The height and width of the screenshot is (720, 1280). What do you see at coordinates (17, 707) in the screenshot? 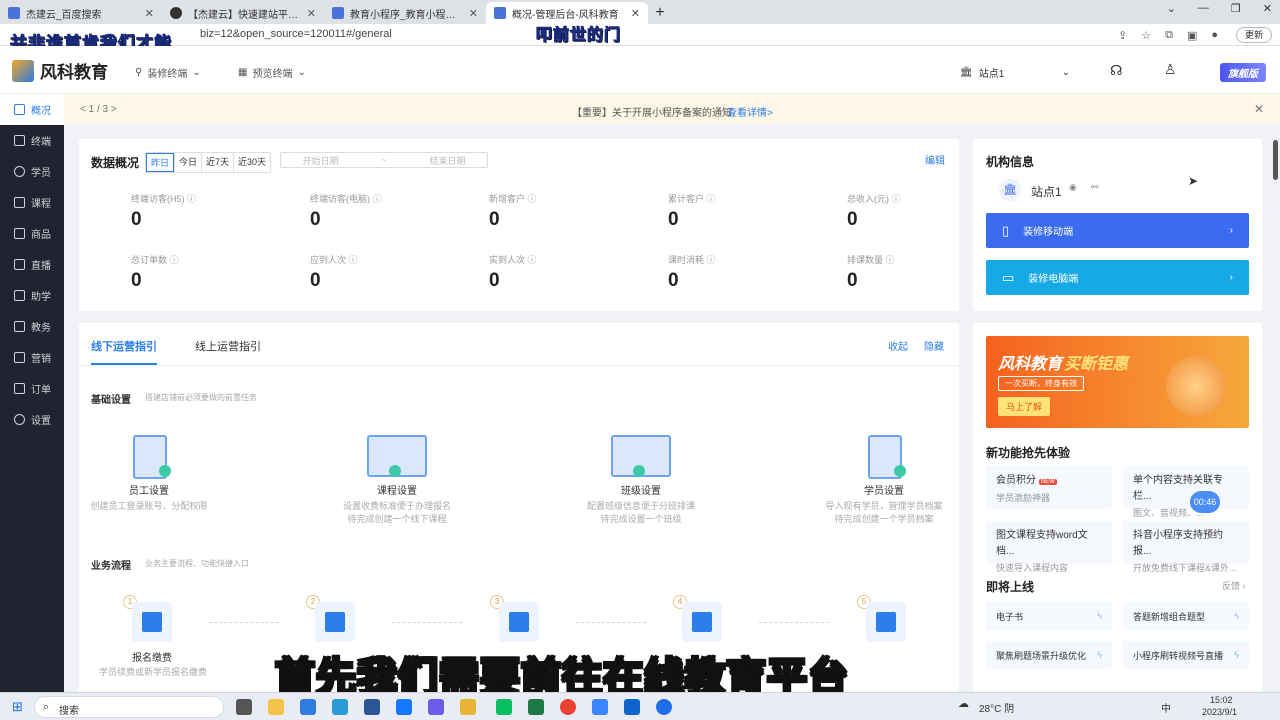
I see `windows-start-icon: ⊞` at bounding box center [17, 707].